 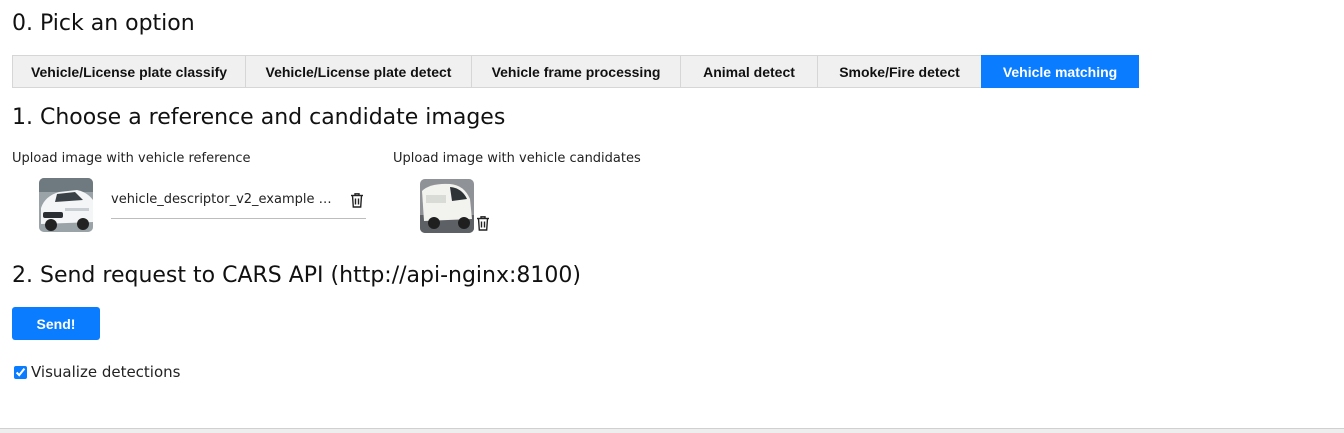 I want to click on reference-filename-field: vehicle_descriptor_v2_example 3.jpg, so click(x=238, y=202).